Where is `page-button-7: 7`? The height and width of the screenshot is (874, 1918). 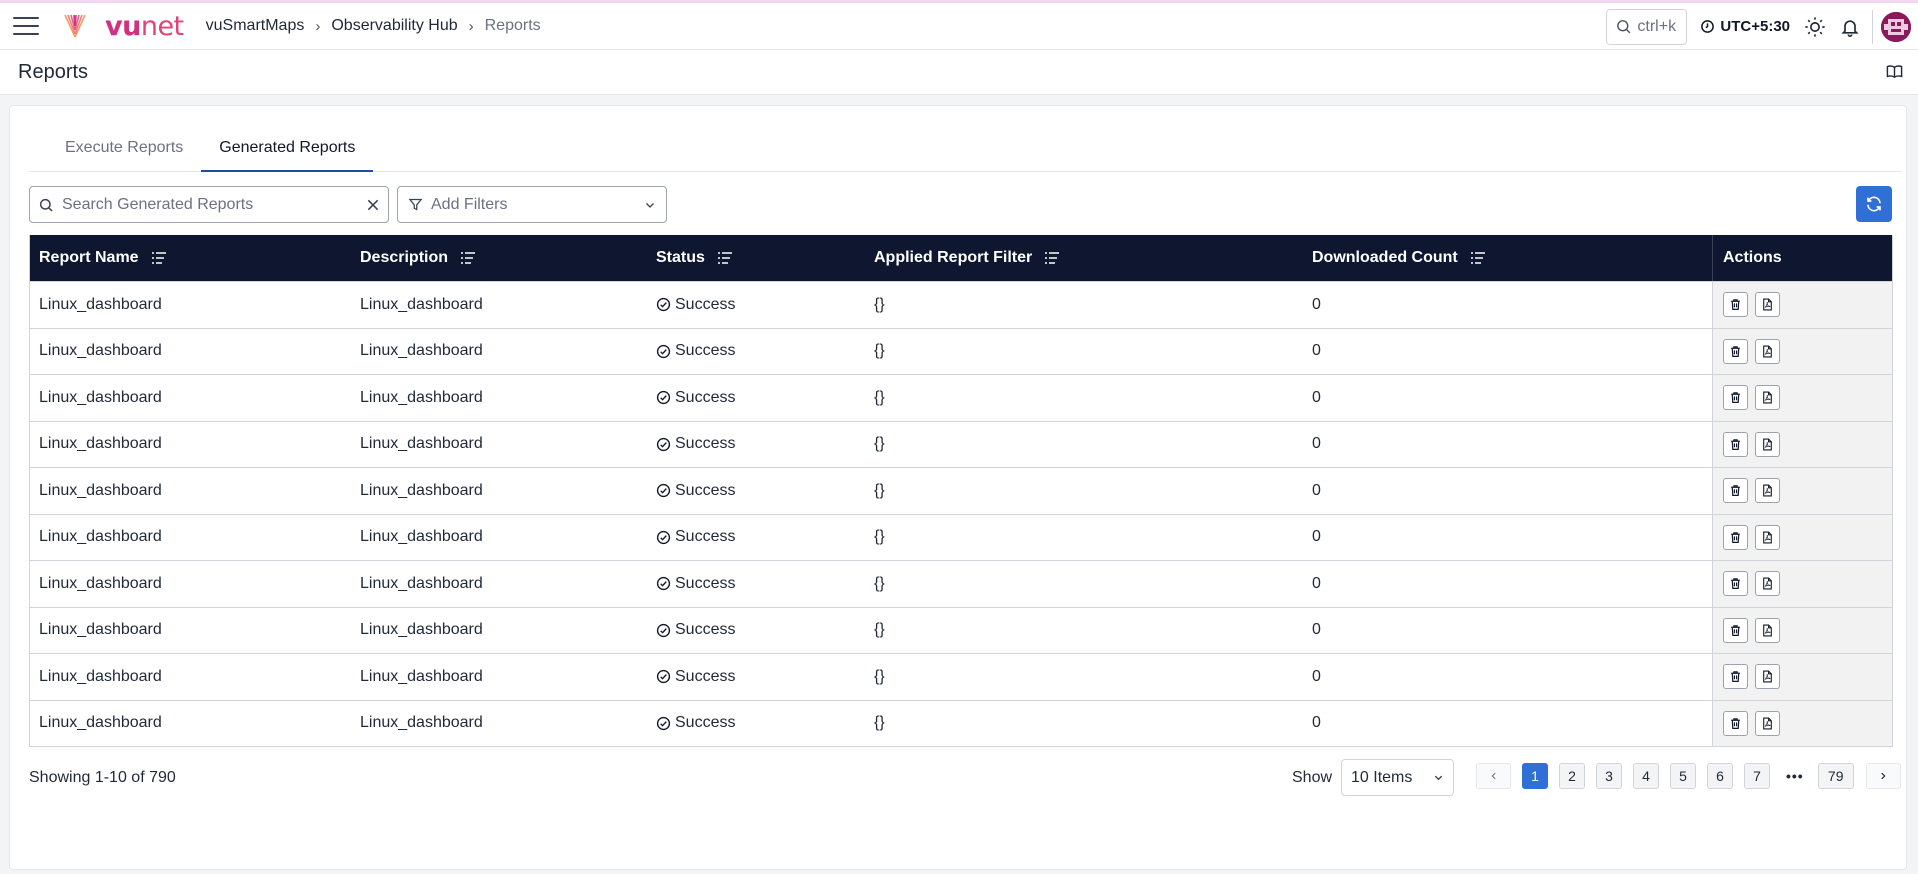 page-button-7: 7 is located at coordinates (1757, 776).